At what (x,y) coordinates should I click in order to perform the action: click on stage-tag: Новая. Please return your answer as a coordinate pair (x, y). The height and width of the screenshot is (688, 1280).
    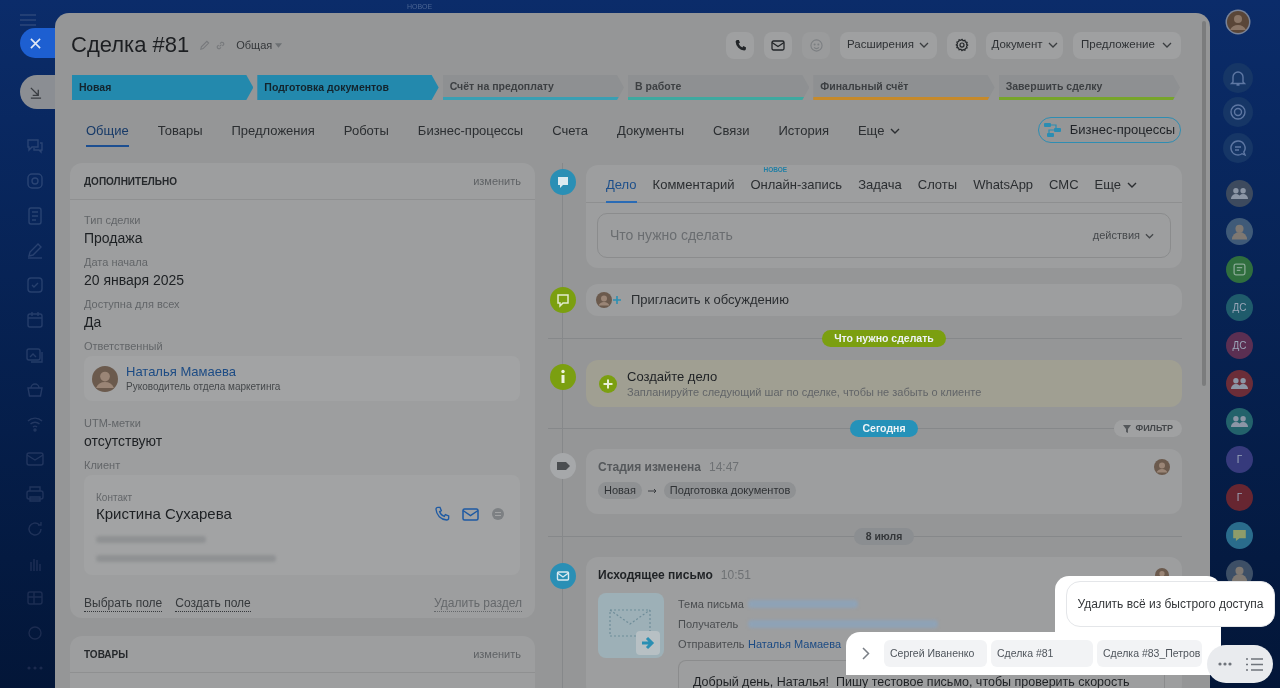
    Looking at the image, I should click on (620, 490).